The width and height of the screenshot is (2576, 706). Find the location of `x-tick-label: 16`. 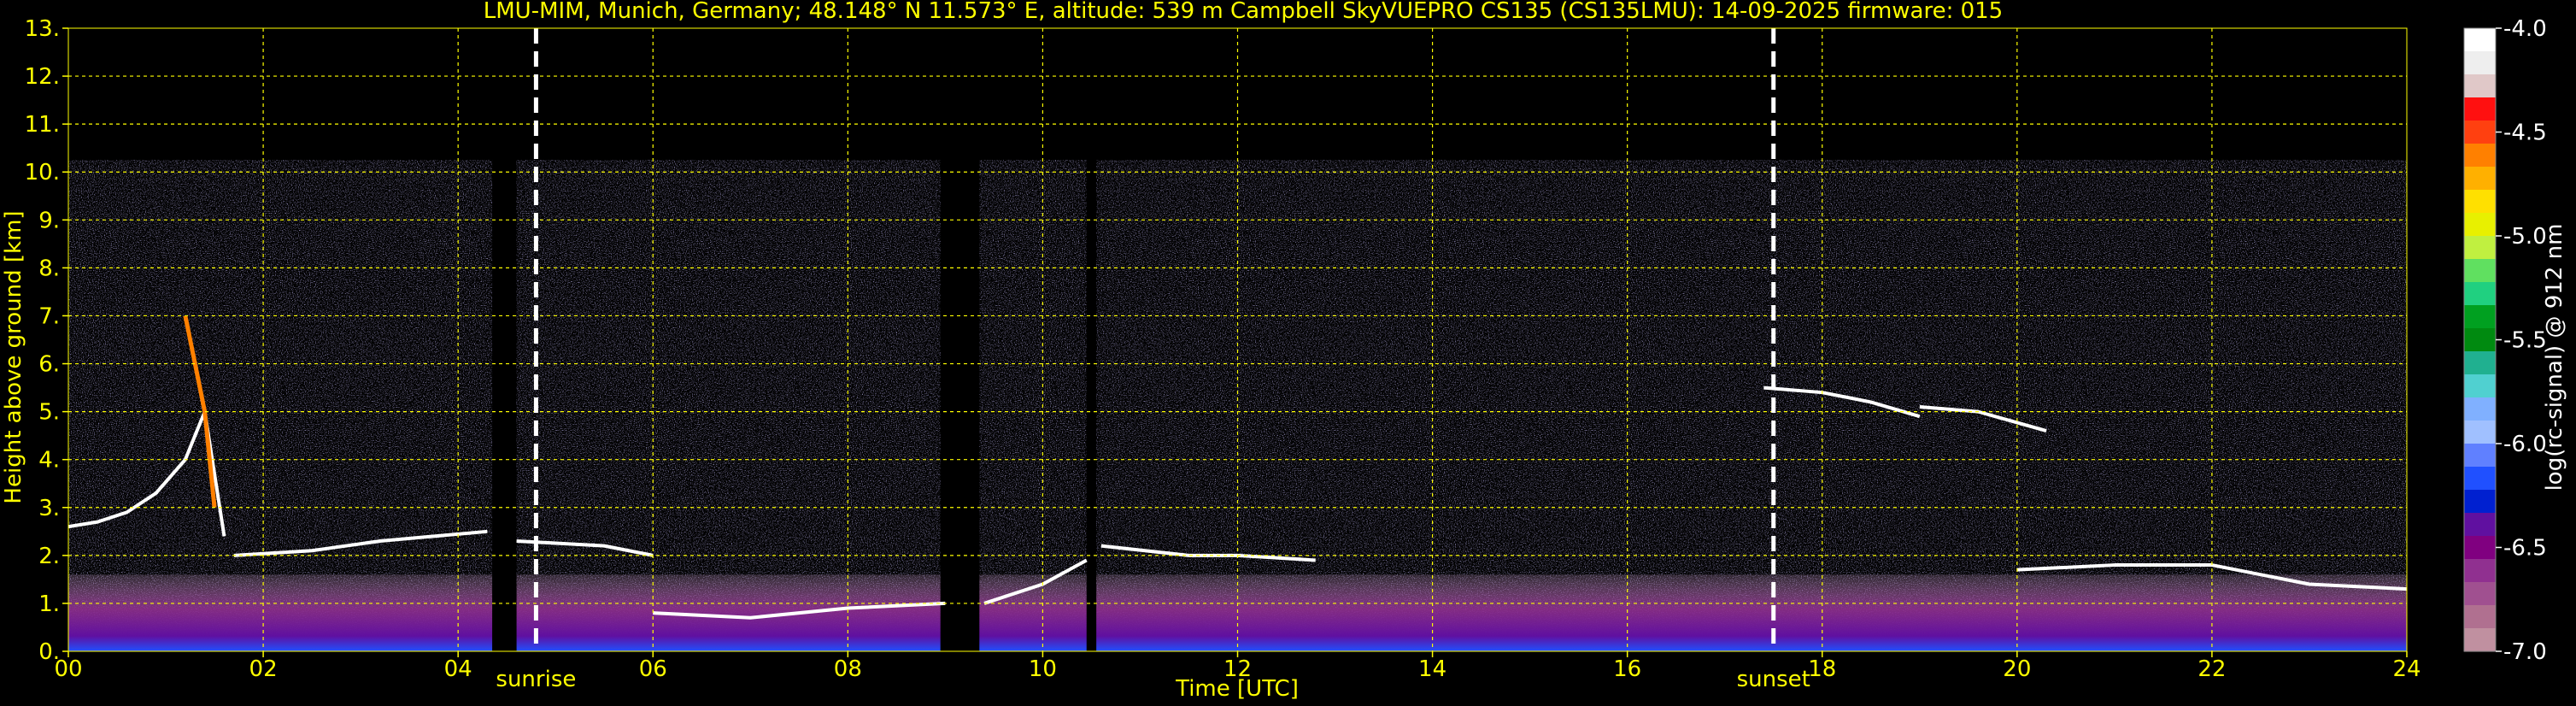

x-tick-label: 16 is located at coordinates (1627, 669).